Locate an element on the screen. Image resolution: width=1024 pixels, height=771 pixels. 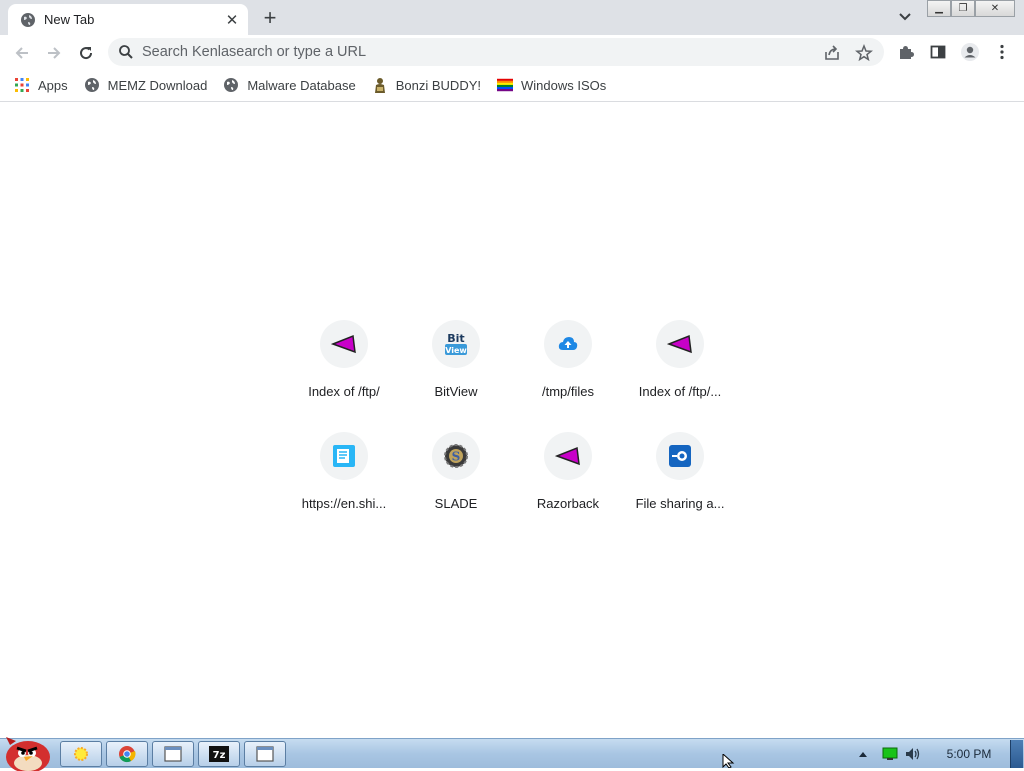
system-tray is located at coordinates (890, 754).